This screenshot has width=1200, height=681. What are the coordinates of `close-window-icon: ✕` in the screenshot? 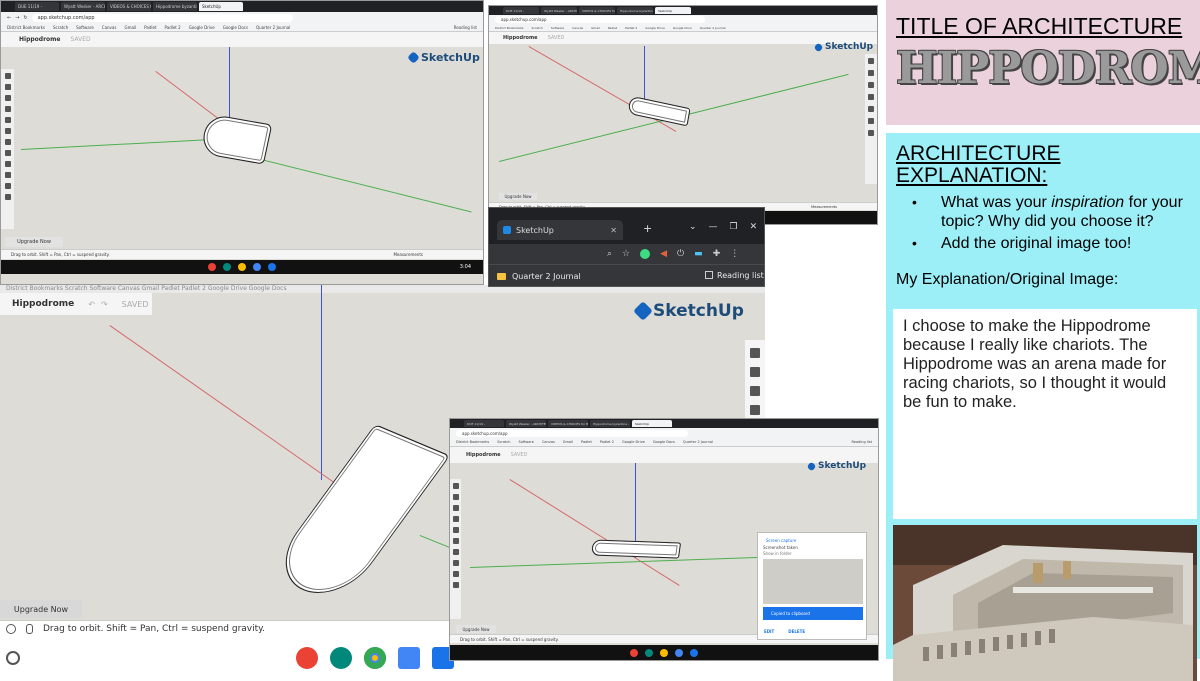 It's located at (754, 227).